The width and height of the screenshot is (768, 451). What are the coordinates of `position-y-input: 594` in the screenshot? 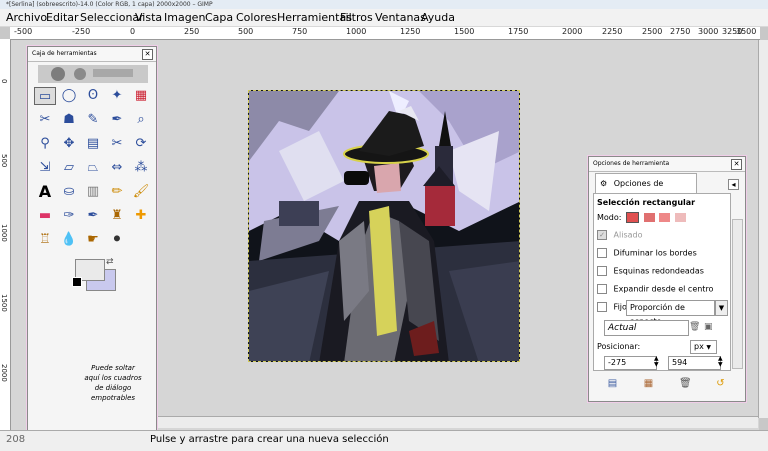 It's located at (694, 363).